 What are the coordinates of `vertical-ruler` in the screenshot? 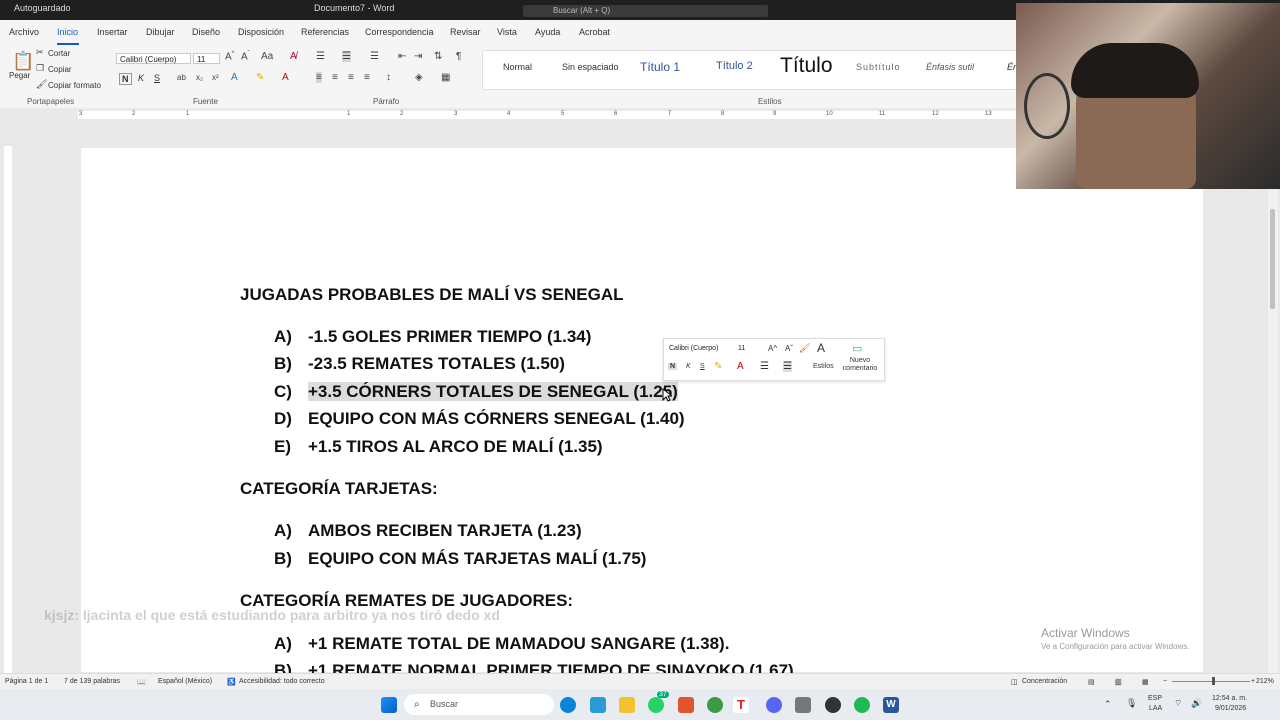 It's located at (8, 410).